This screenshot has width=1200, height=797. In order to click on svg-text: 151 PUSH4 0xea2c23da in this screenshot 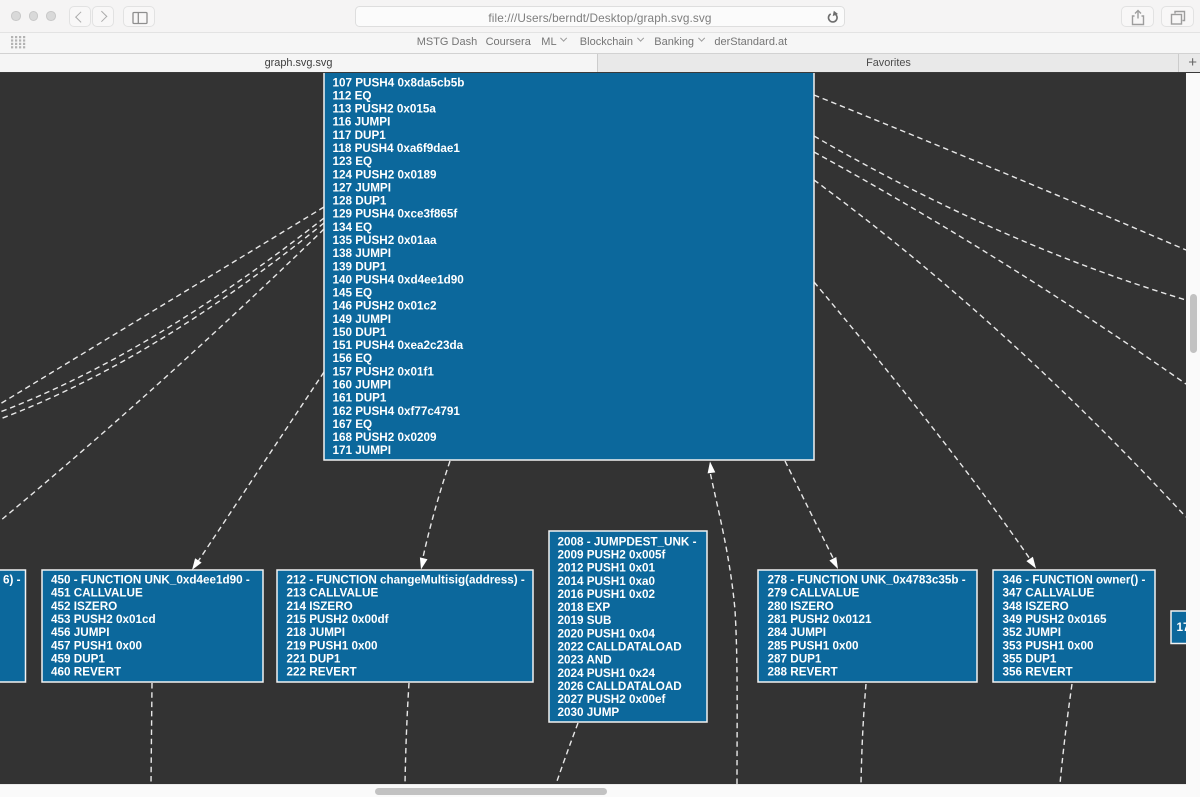, I will do `click(398, 345)`.